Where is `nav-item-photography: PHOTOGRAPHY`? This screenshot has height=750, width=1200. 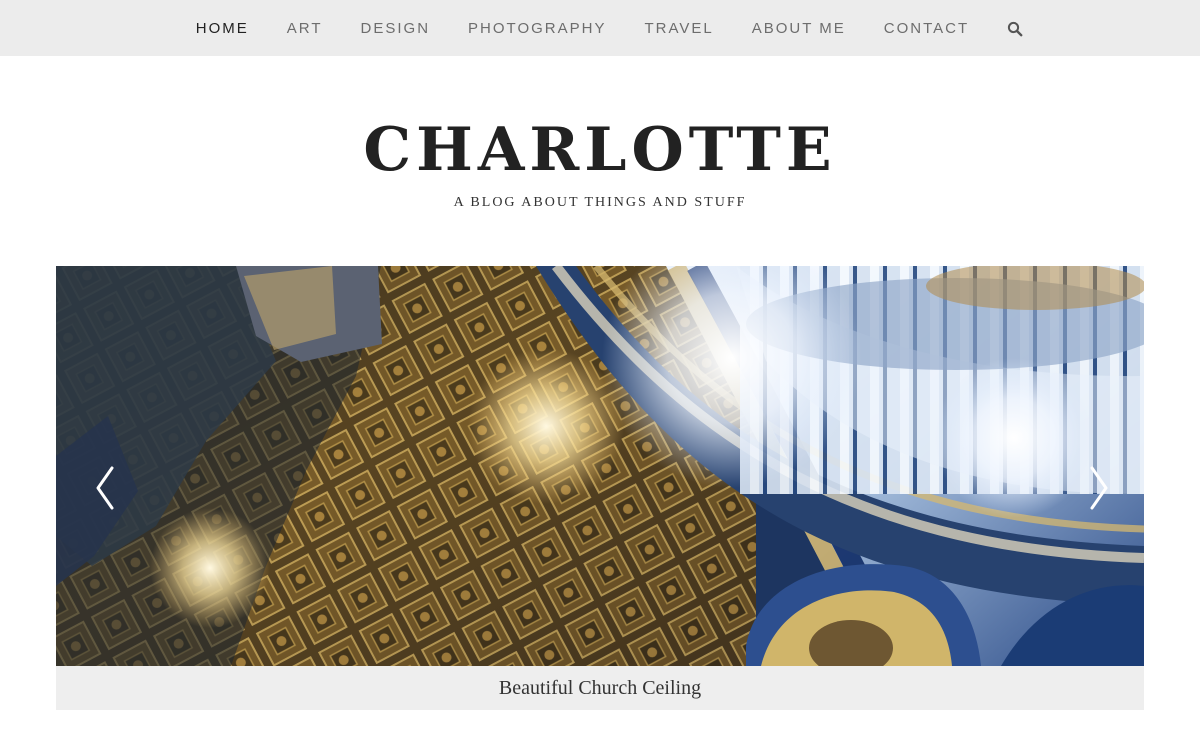
nav-item-photography: PHOTOGRAPHY is located at coordinates (537, 28).